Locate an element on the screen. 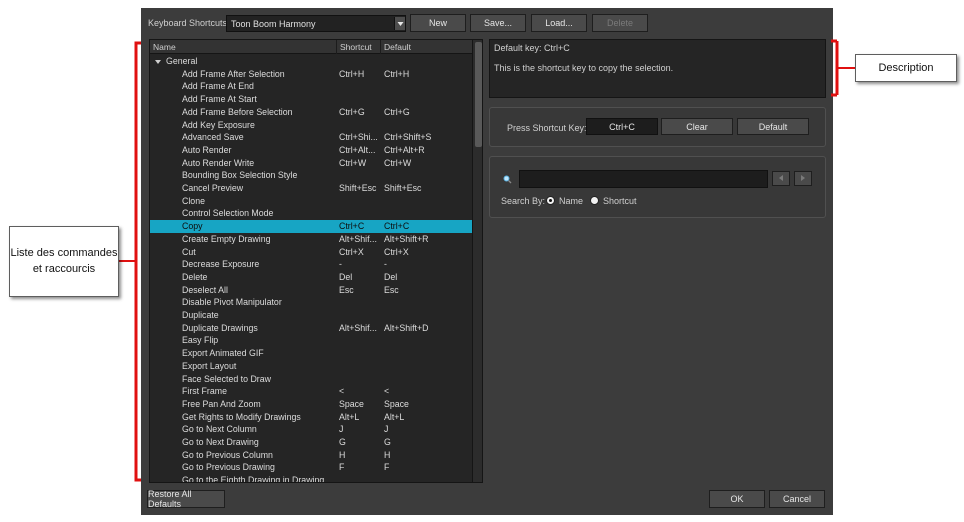 This screenshot has width=964, height=522. list-bracket is located at coordinates (137, 261).